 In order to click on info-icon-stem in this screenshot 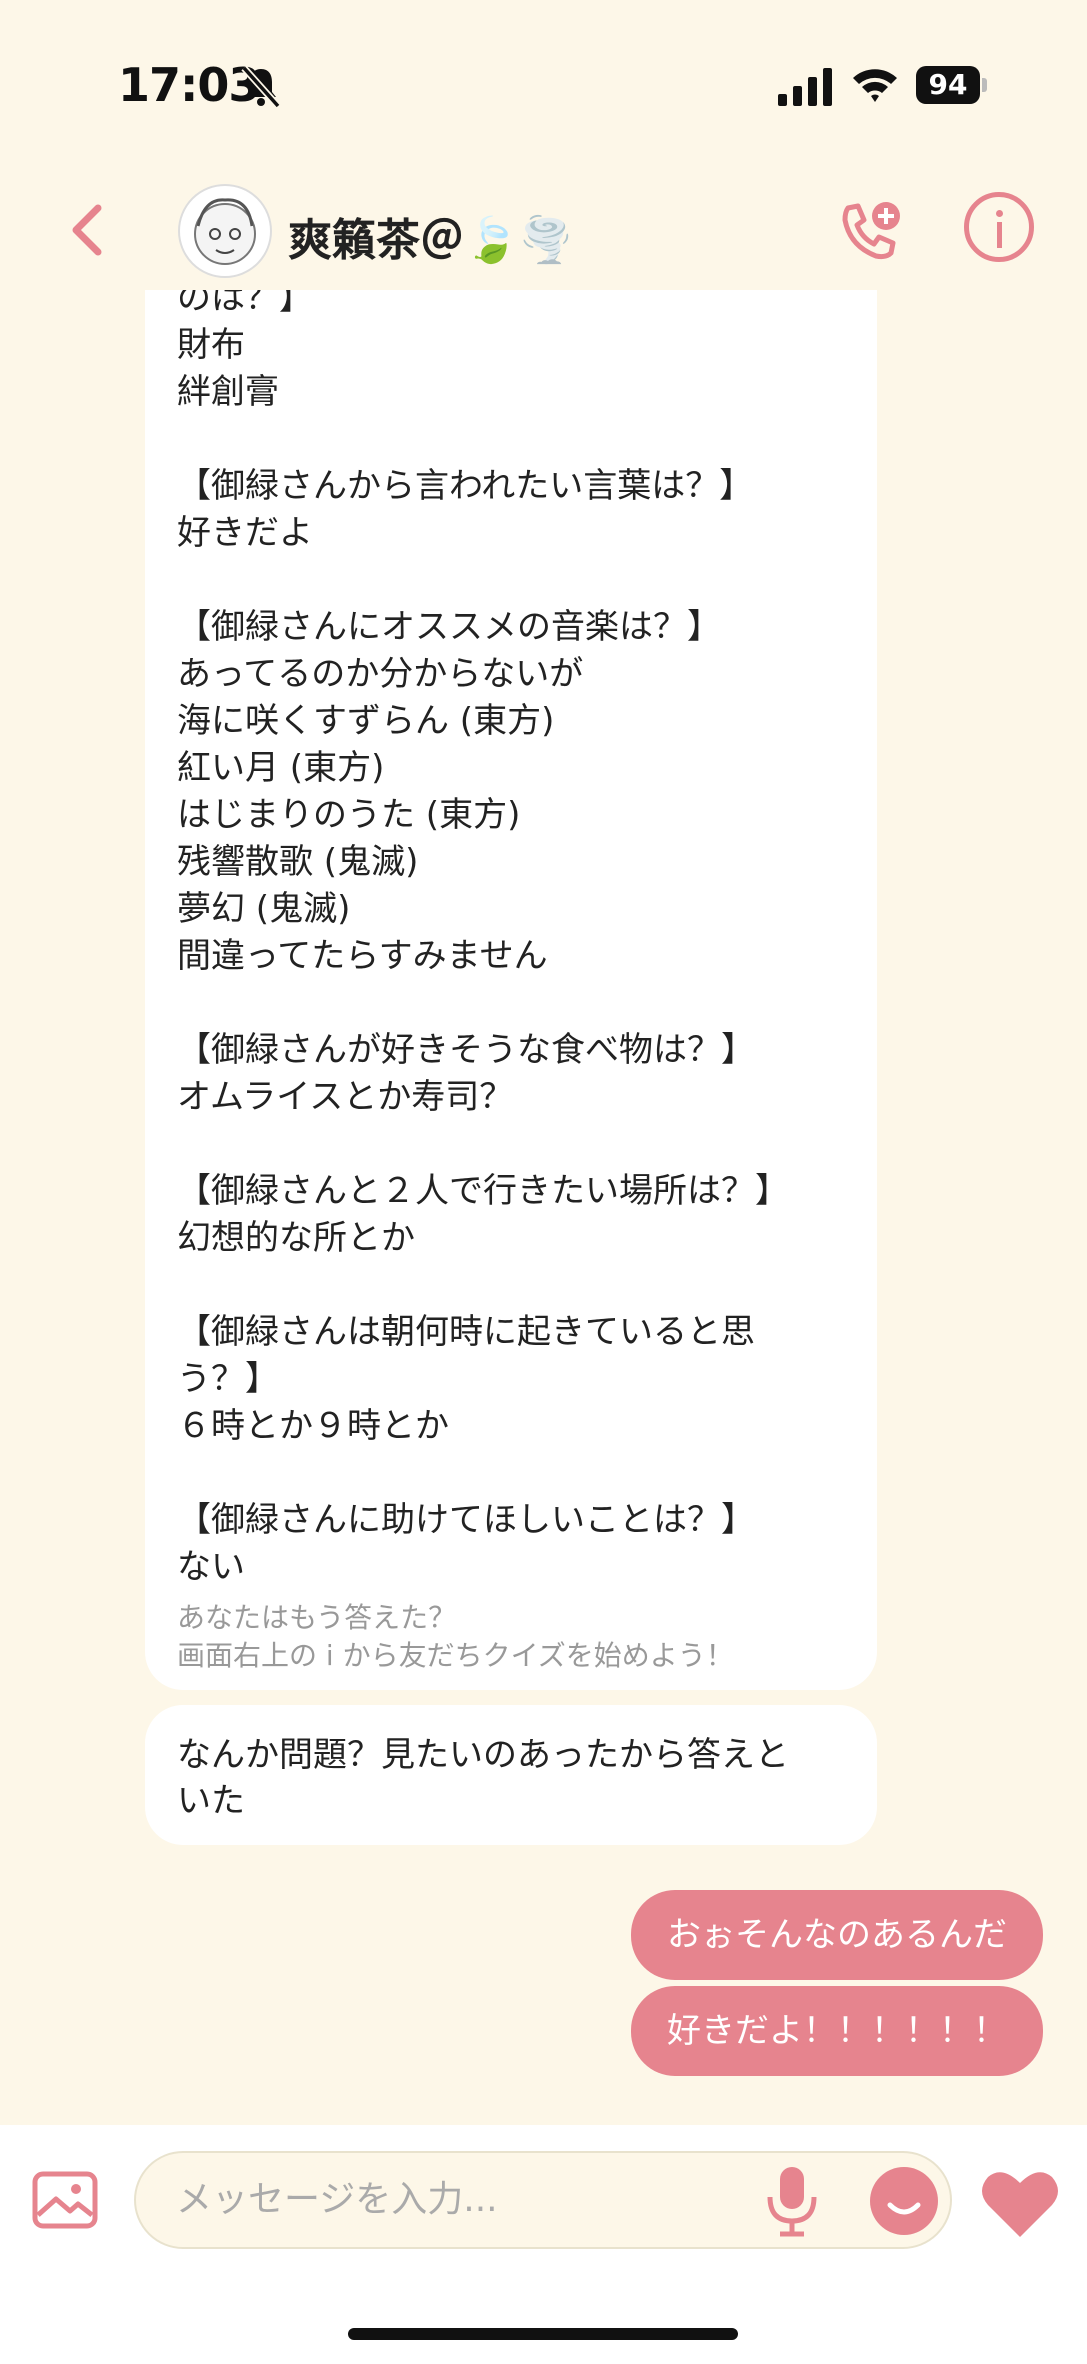, I will do `click(999, 235)`.